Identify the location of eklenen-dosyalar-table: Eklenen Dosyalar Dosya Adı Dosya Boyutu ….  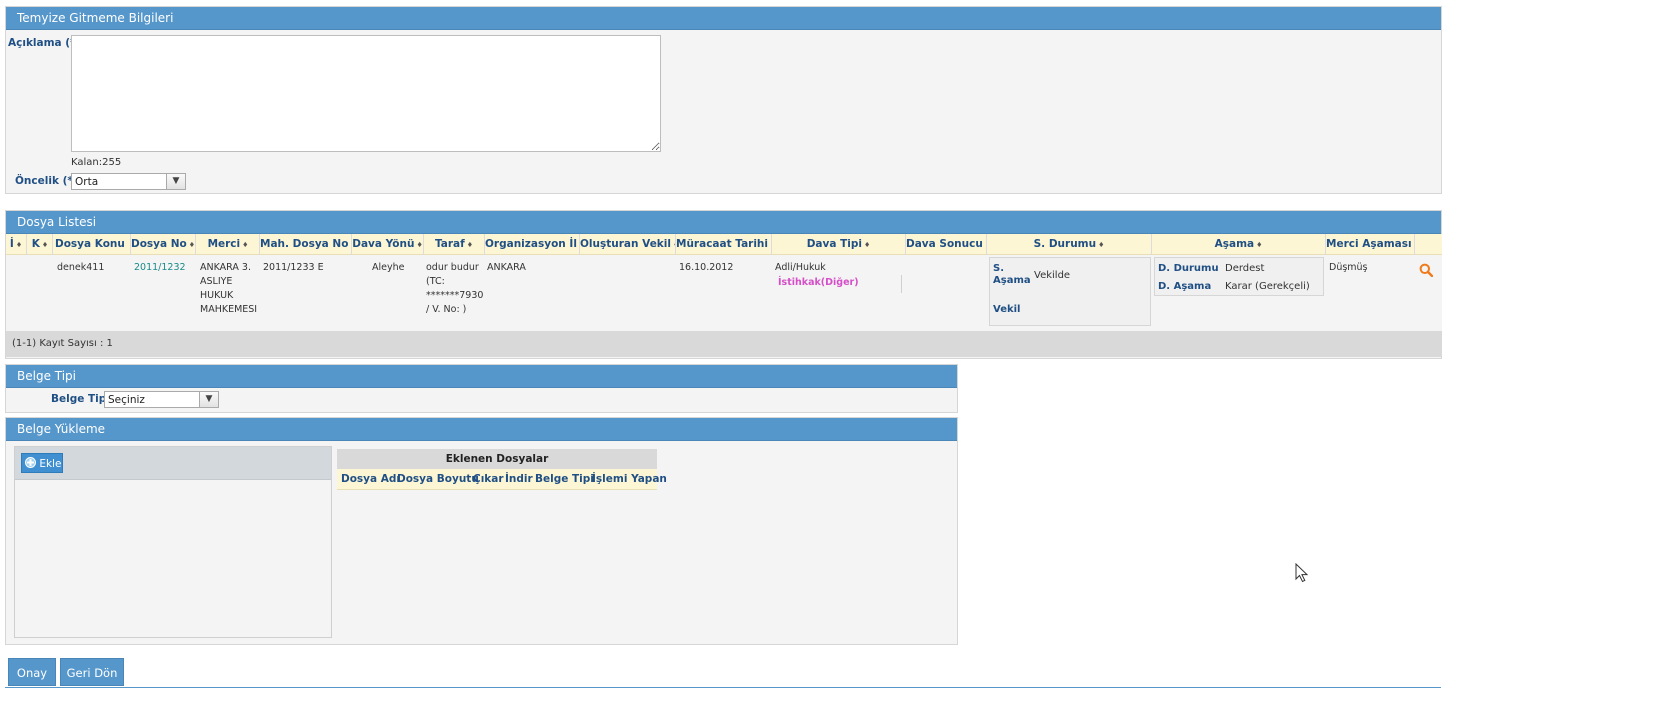
(502, 469).